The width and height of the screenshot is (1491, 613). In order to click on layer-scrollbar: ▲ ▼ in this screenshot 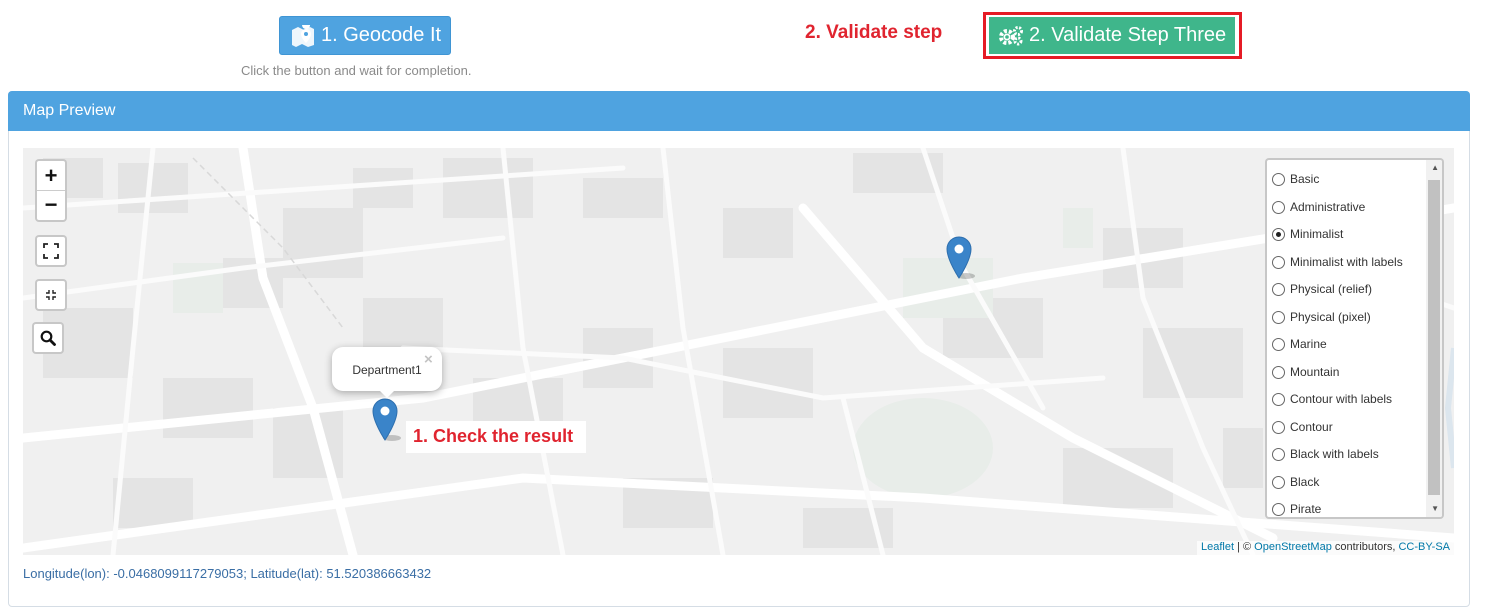, I will do `click(1434, 338)`.